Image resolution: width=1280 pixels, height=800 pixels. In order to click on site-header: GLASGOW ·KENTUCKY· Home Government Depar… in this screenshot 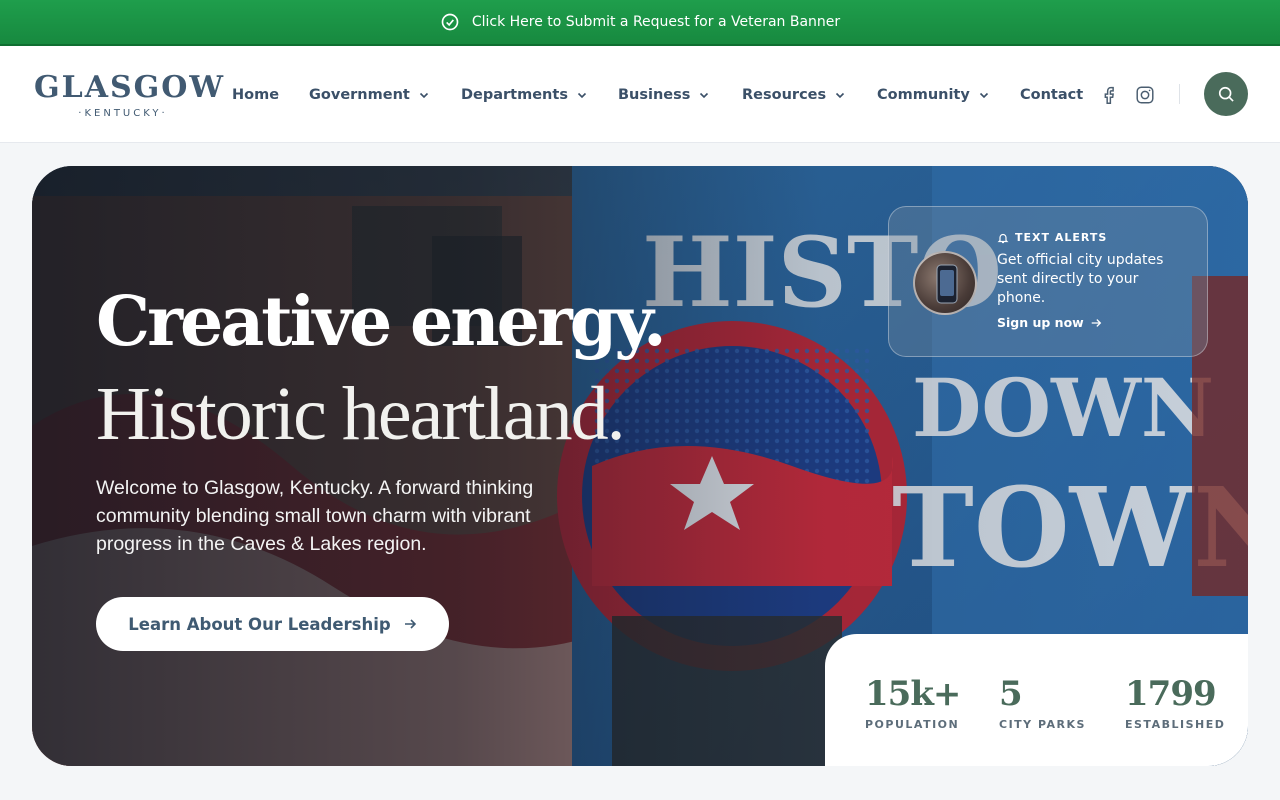, I will do `click(640, 94)`.